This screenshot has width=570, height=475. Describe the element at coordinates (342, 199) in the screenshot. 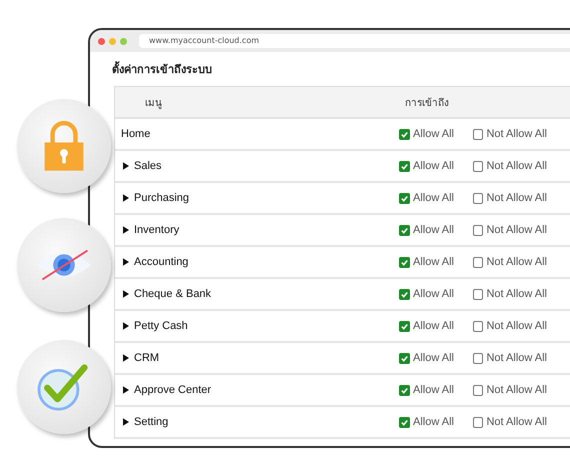

I see `table-row: Purchasing Allow All Not Allow All` at that location.